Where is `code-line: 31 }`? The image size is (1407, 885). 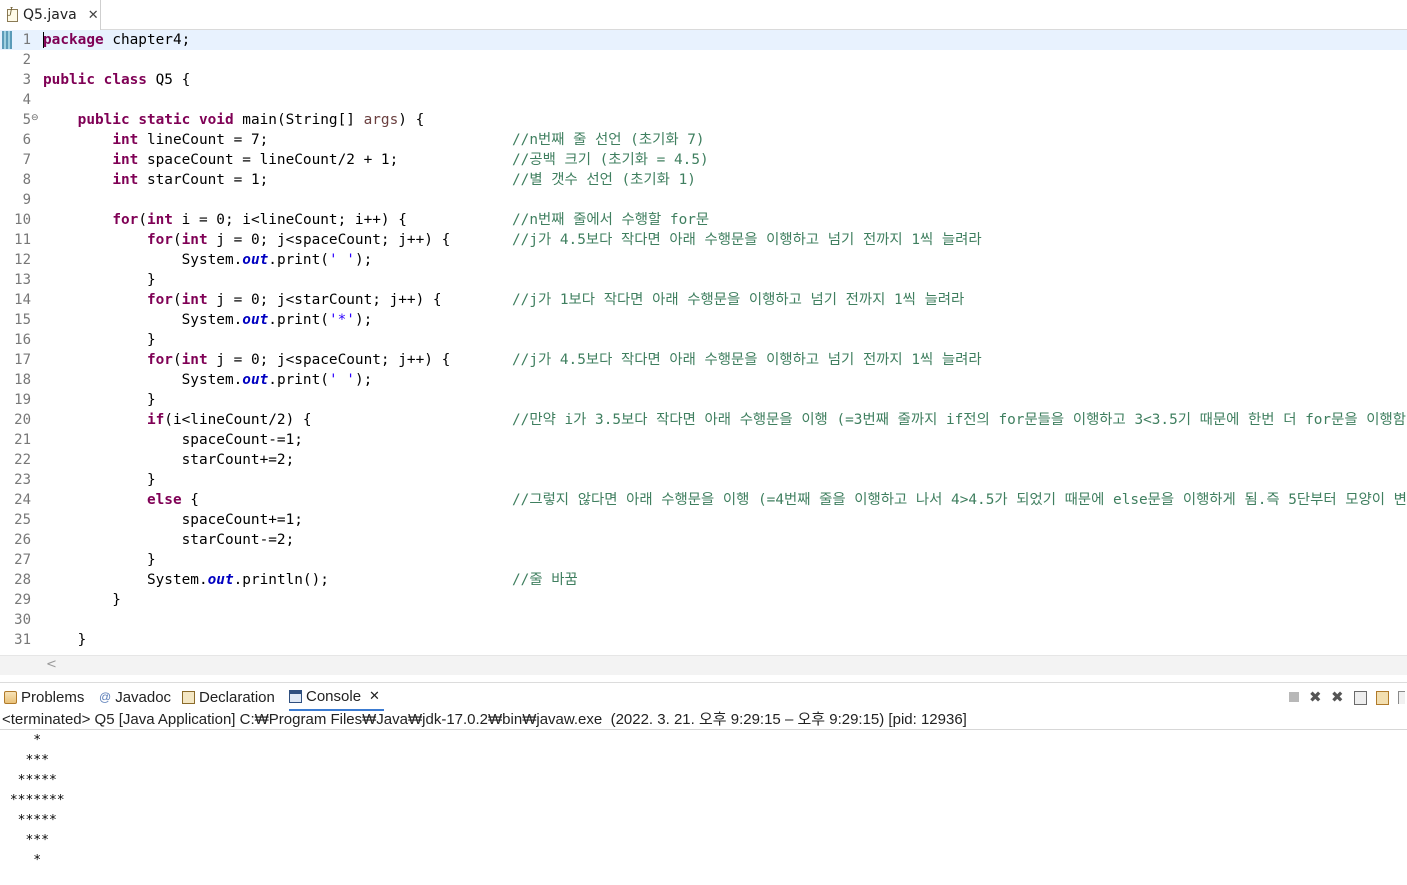
code-line: 31 } is located at coordinates (703, 640).